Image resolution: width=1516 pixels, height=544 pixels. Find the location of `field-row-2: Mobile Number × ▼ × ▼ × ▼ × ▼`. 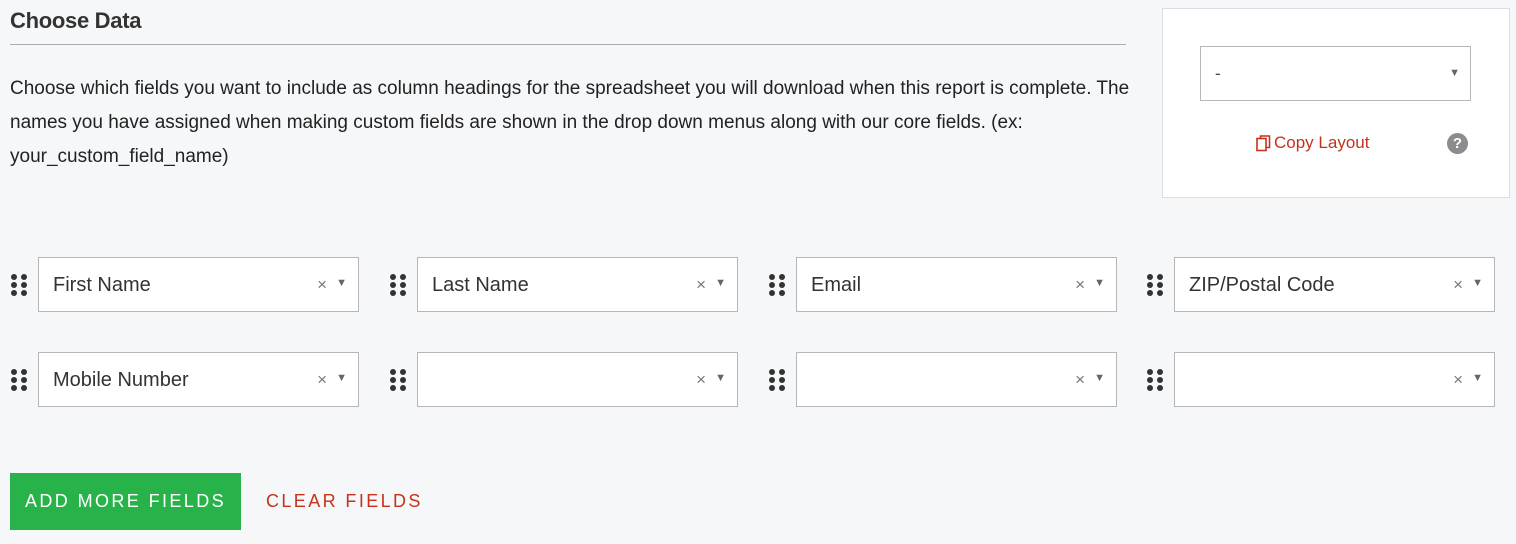

field-row-2: Mobile Number × ▼ × ▼ × ▼ × ▼ is located at coordinates (758, 380).